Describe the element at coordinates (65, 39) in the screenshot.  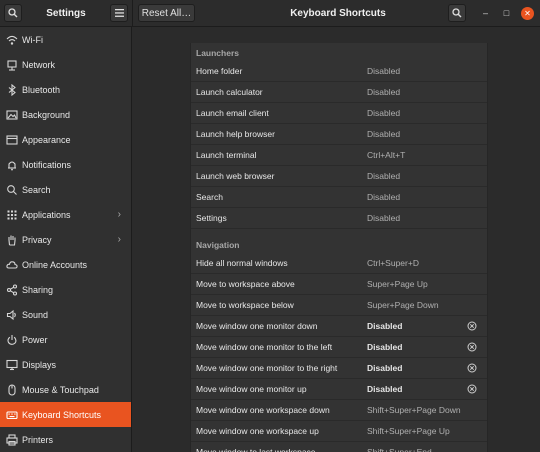
I see `sidebar-item-wi-fi: Wi-Fi` at that location.